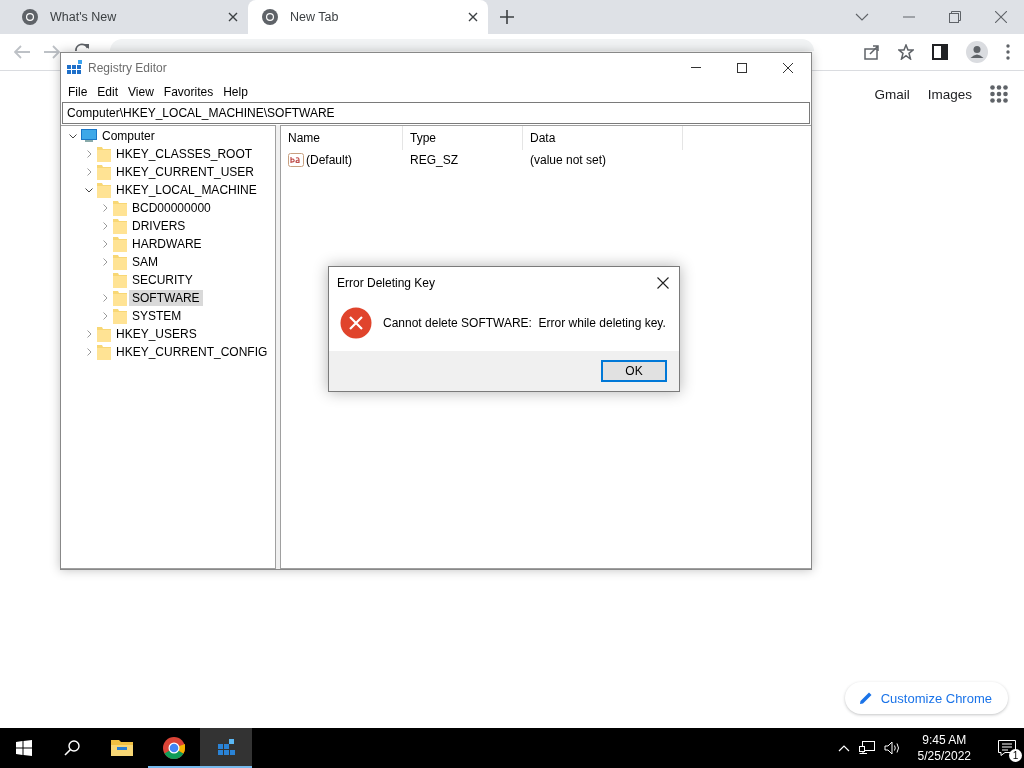  Describe the element at coordinates (944, 756) in the screenshot. I see `clock-date: 5/25/2022` at that location.